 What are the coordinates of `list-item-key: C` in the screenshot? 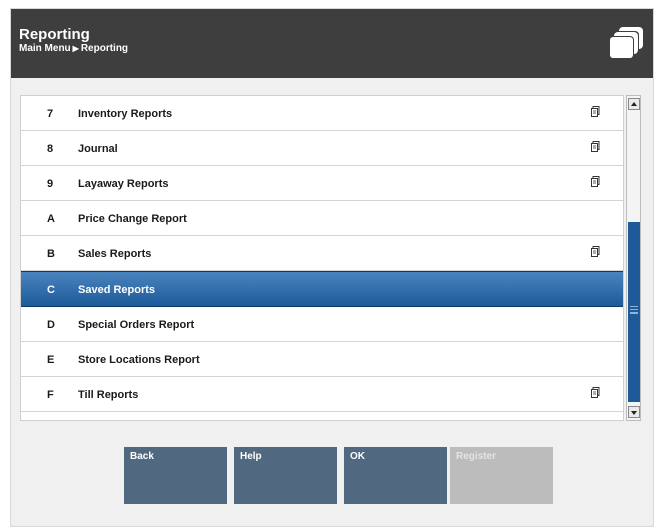 It's located at (51, 290).